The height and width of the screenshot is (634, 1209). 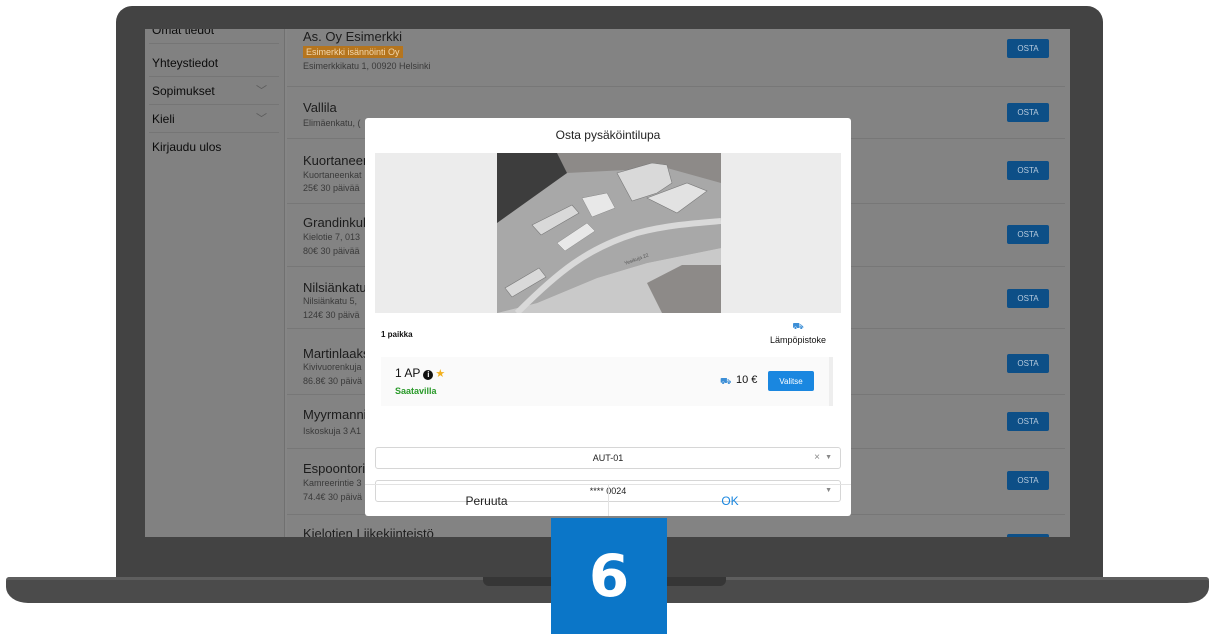 I want to click on property-price: 80€ 30 päivää, so click(x=331, y=251).